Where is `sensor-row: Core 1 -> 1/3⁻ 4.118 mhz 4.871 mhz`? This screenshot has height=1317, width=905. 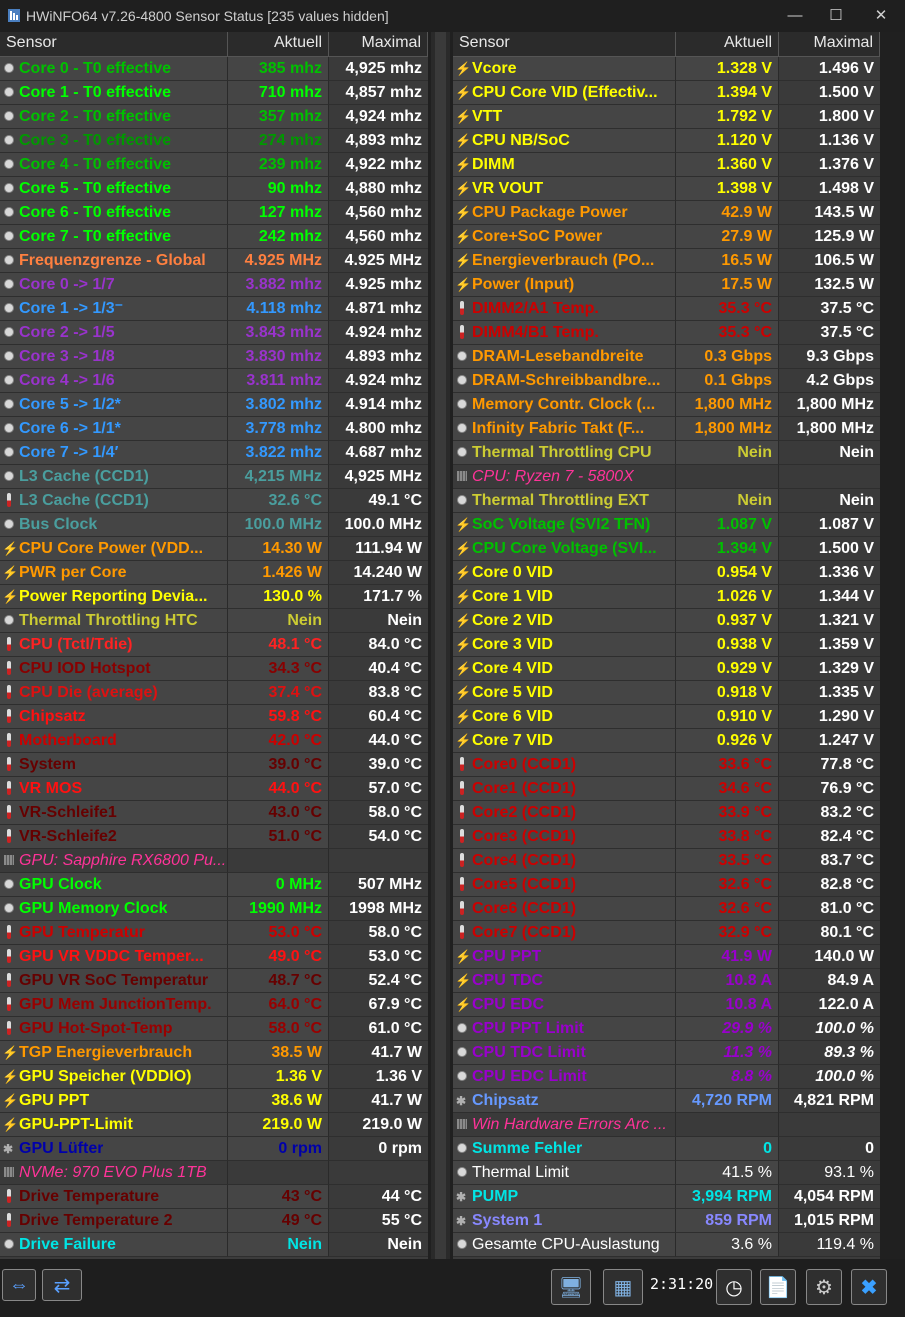
sensor-row: Core 1 -> 1/3⁻ 4.118 mhz 4.871 mhz is located at coordinates (214, 309).